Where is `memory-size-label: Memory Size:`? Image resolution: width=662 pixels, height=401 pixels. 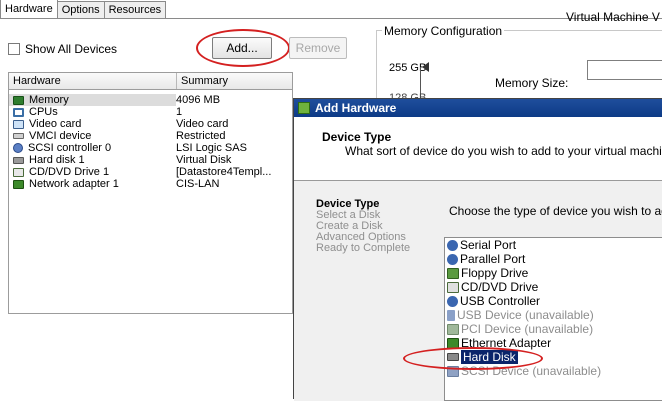 memory-size-label: Memory Size: is located at coordinates (532, 83).